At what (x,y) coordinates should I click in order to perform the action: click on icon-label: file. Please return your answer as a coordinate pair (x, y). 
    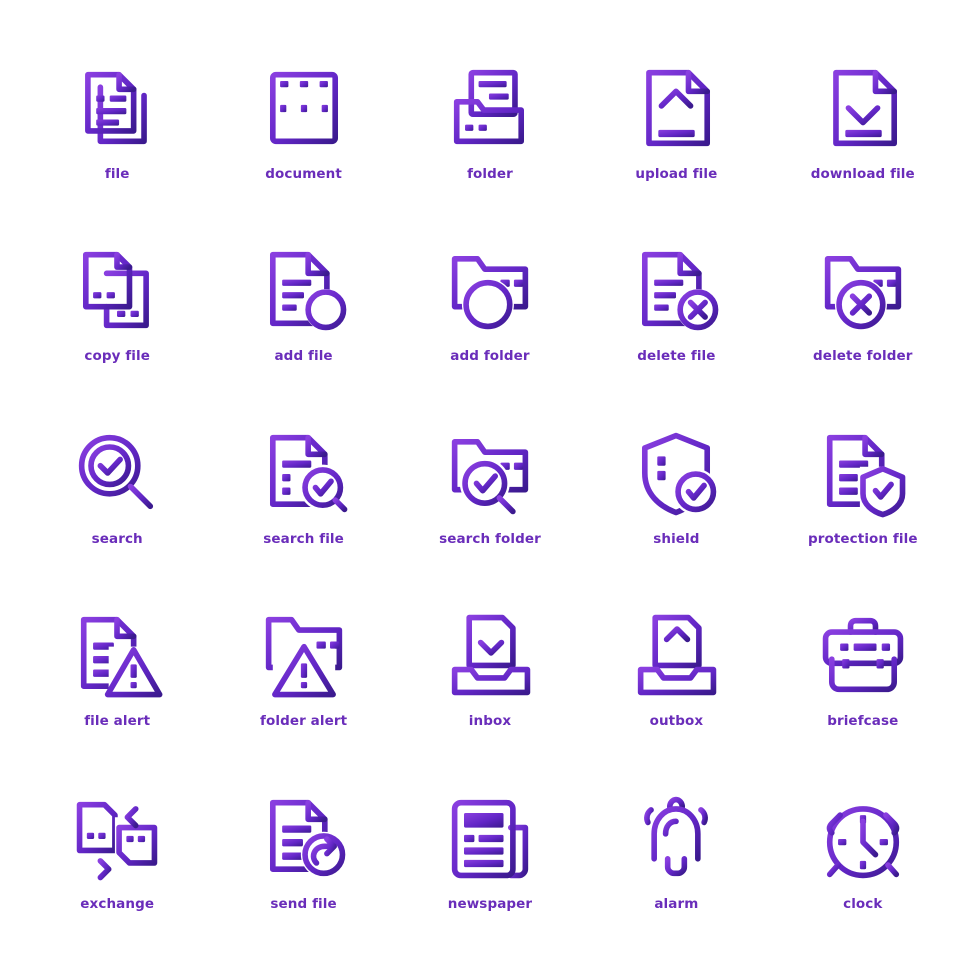
    Looking at the image, I should click on (117, 174).